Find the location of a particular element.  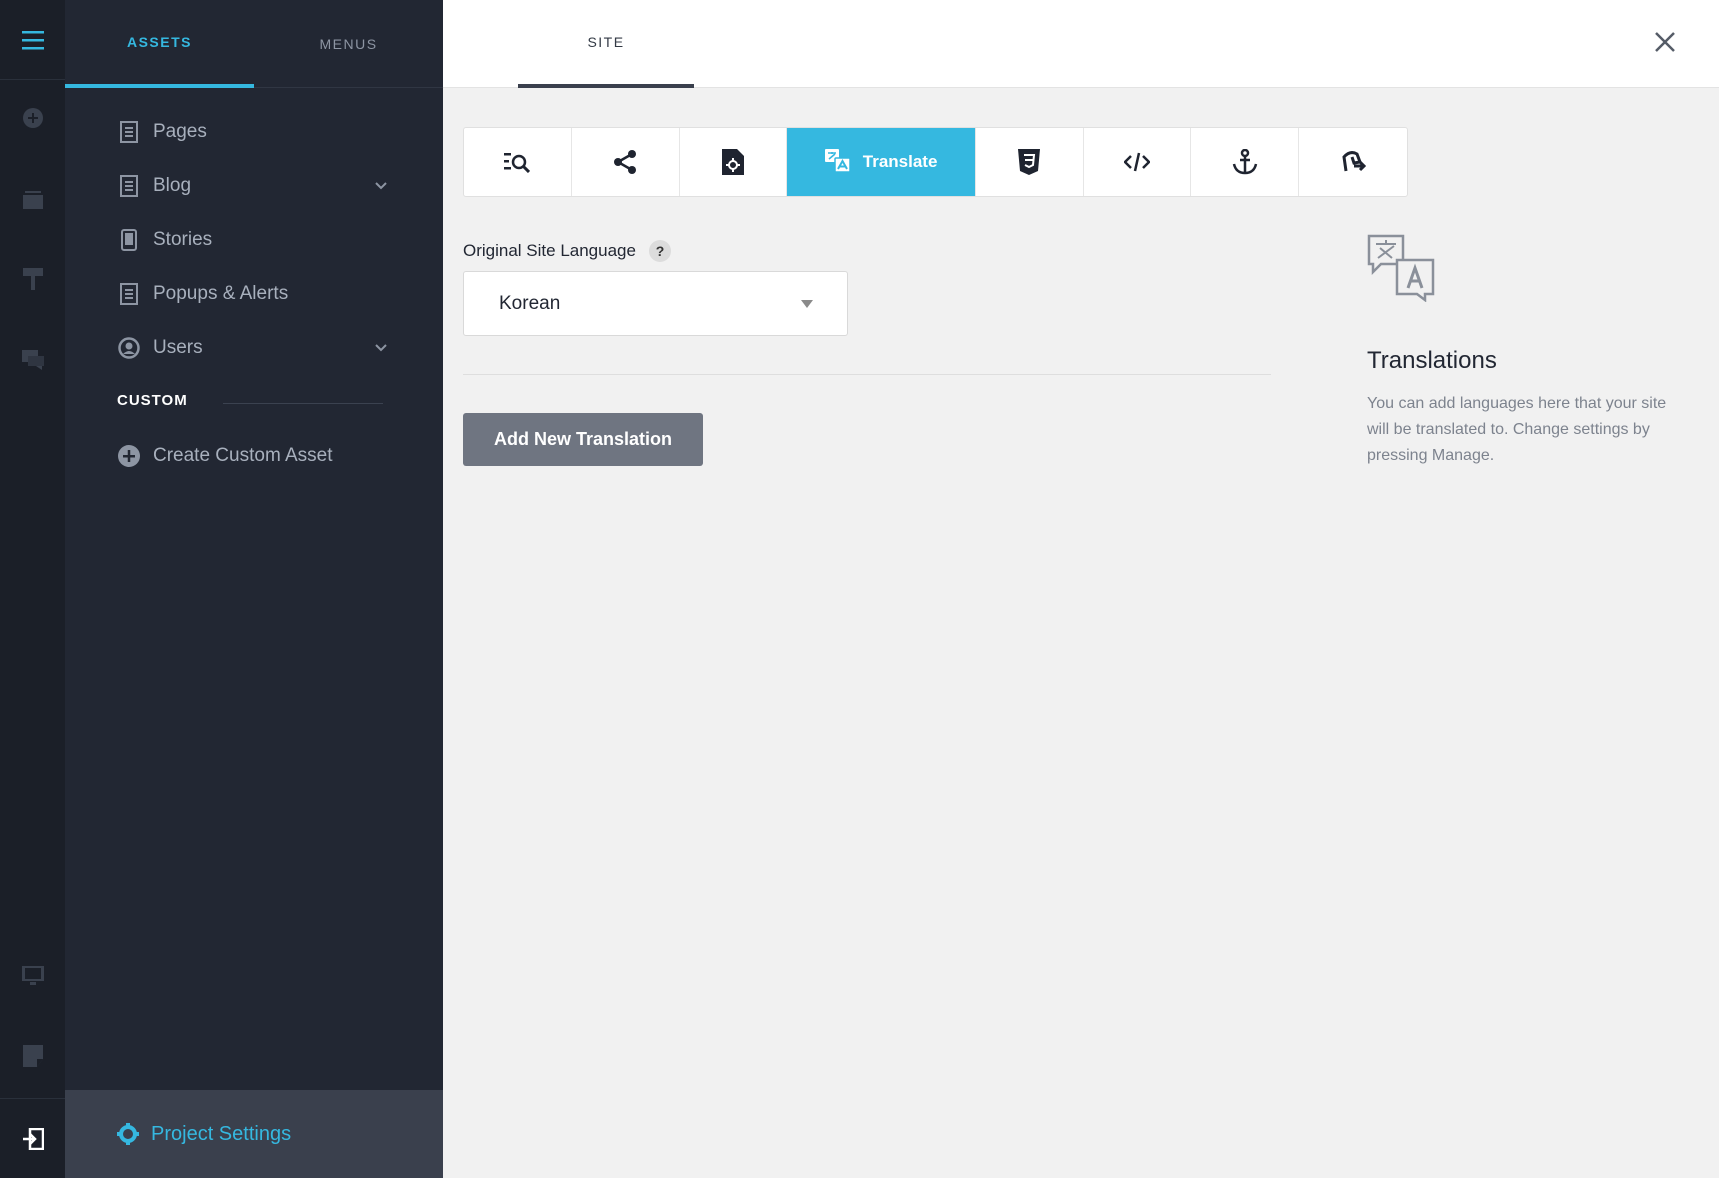

phone-icon is located at coordinates (129, 240).